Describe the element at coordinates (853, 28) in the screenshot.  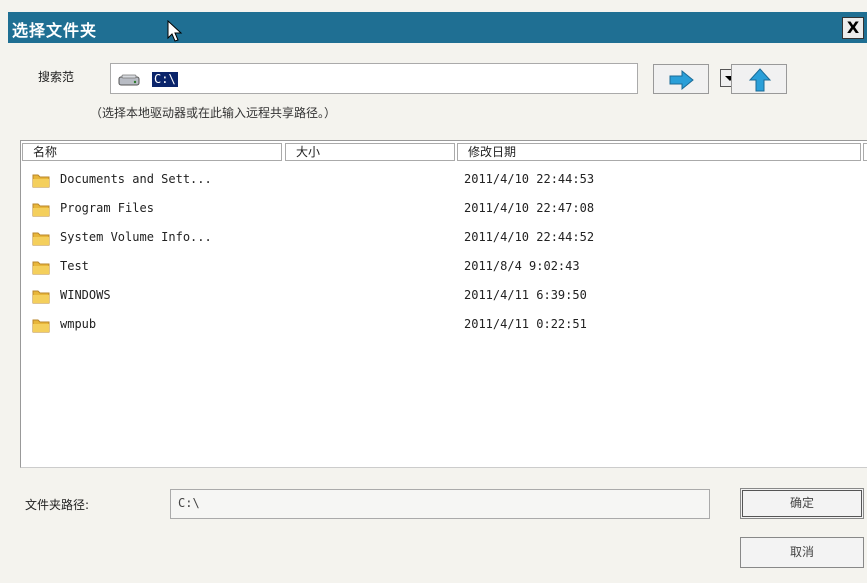
I see `close-button: X` at that location.